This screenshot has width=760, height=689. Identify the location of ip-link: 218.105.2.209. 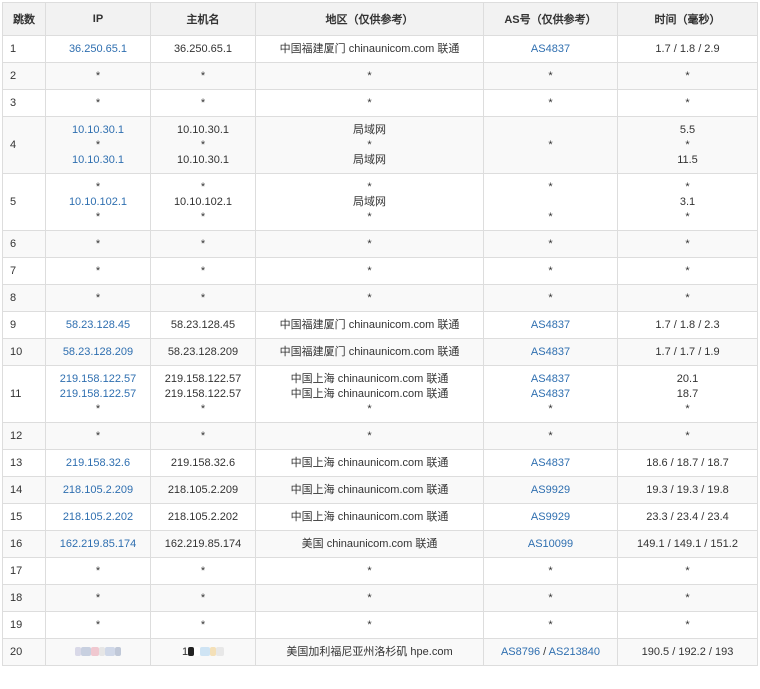
(98, 490).